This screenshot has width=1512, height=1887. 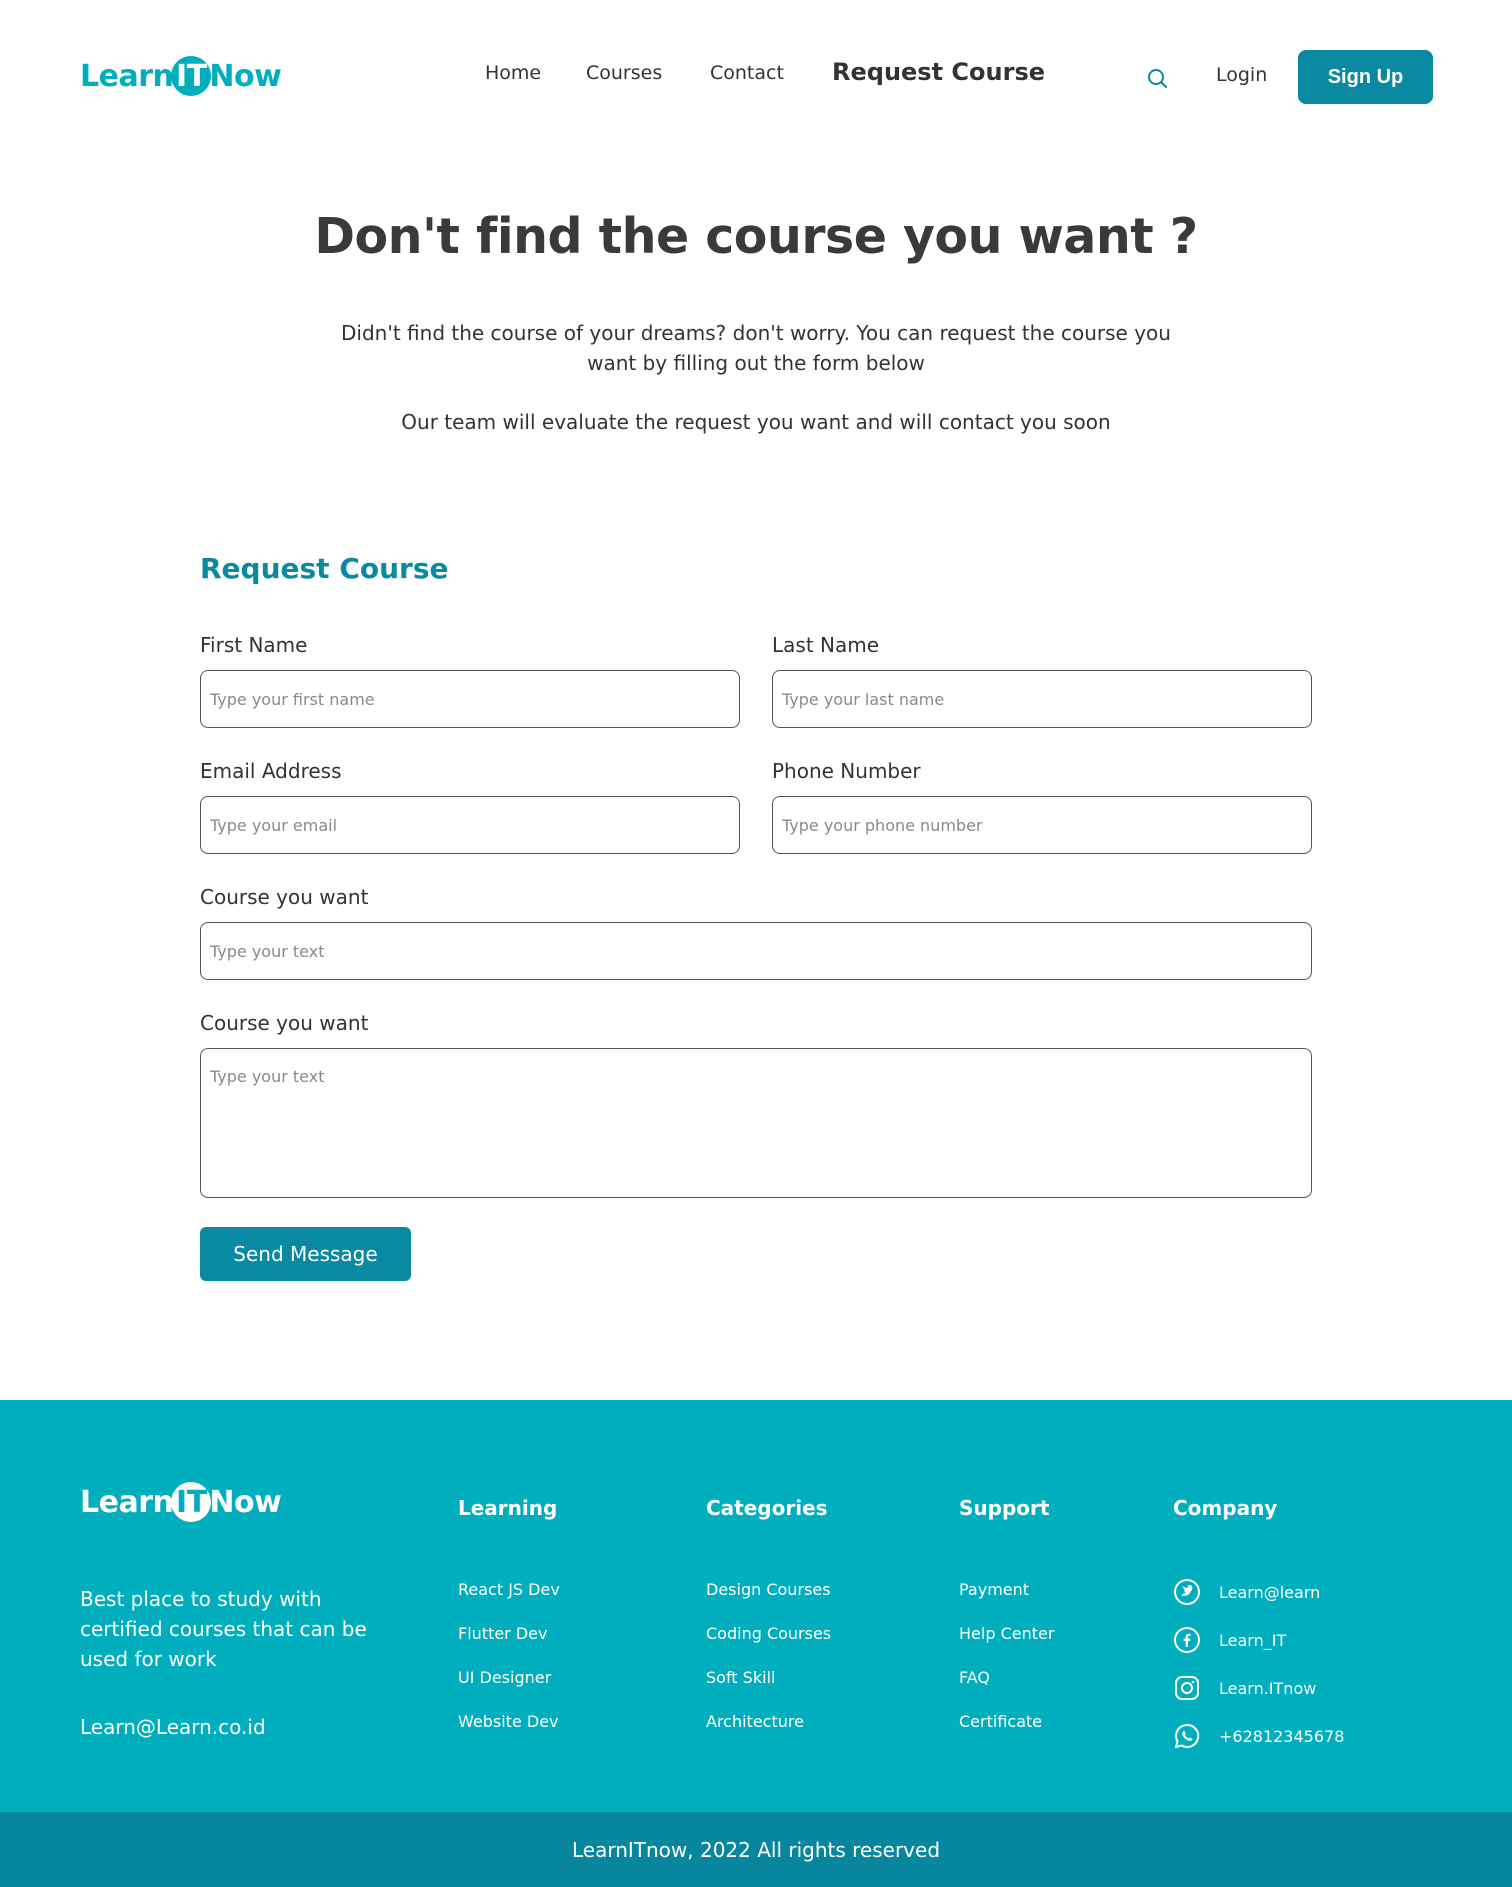 What do you see at coordinates (756, 1123) in the screenshot?
I see `message-textarea` at bounding box center [756, 1123].